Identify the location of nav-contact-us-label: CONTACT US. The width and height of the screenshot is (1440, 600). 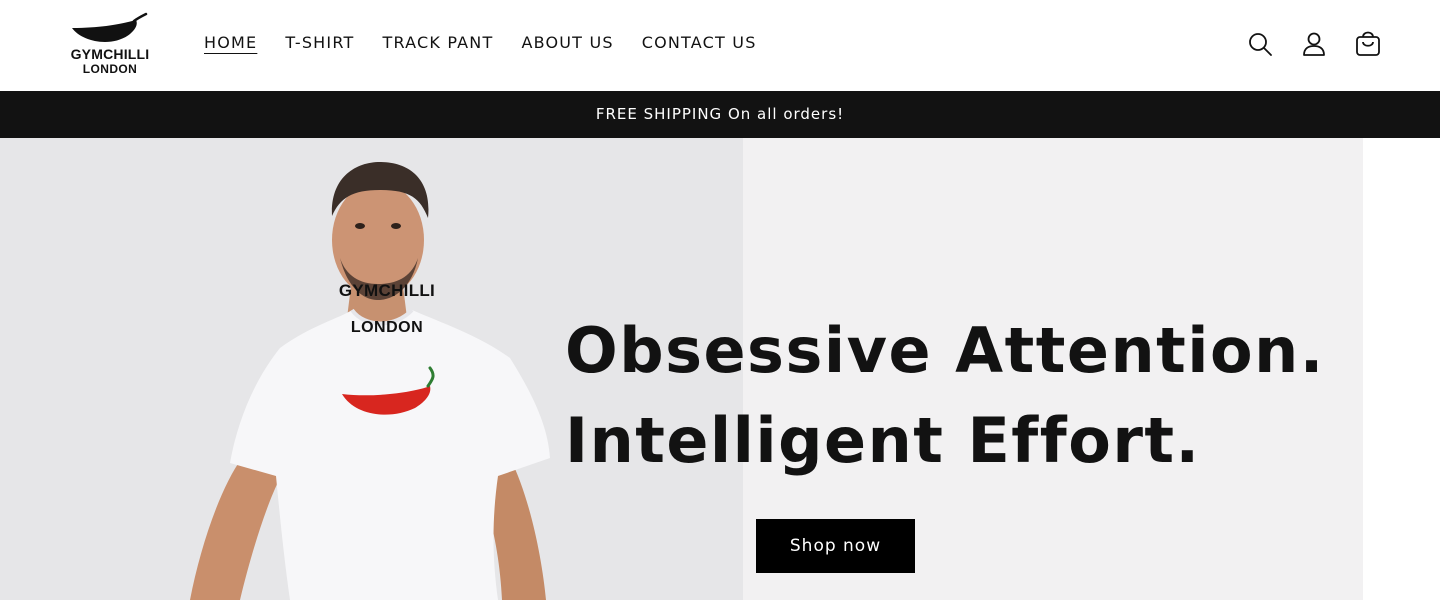
(699, 42).